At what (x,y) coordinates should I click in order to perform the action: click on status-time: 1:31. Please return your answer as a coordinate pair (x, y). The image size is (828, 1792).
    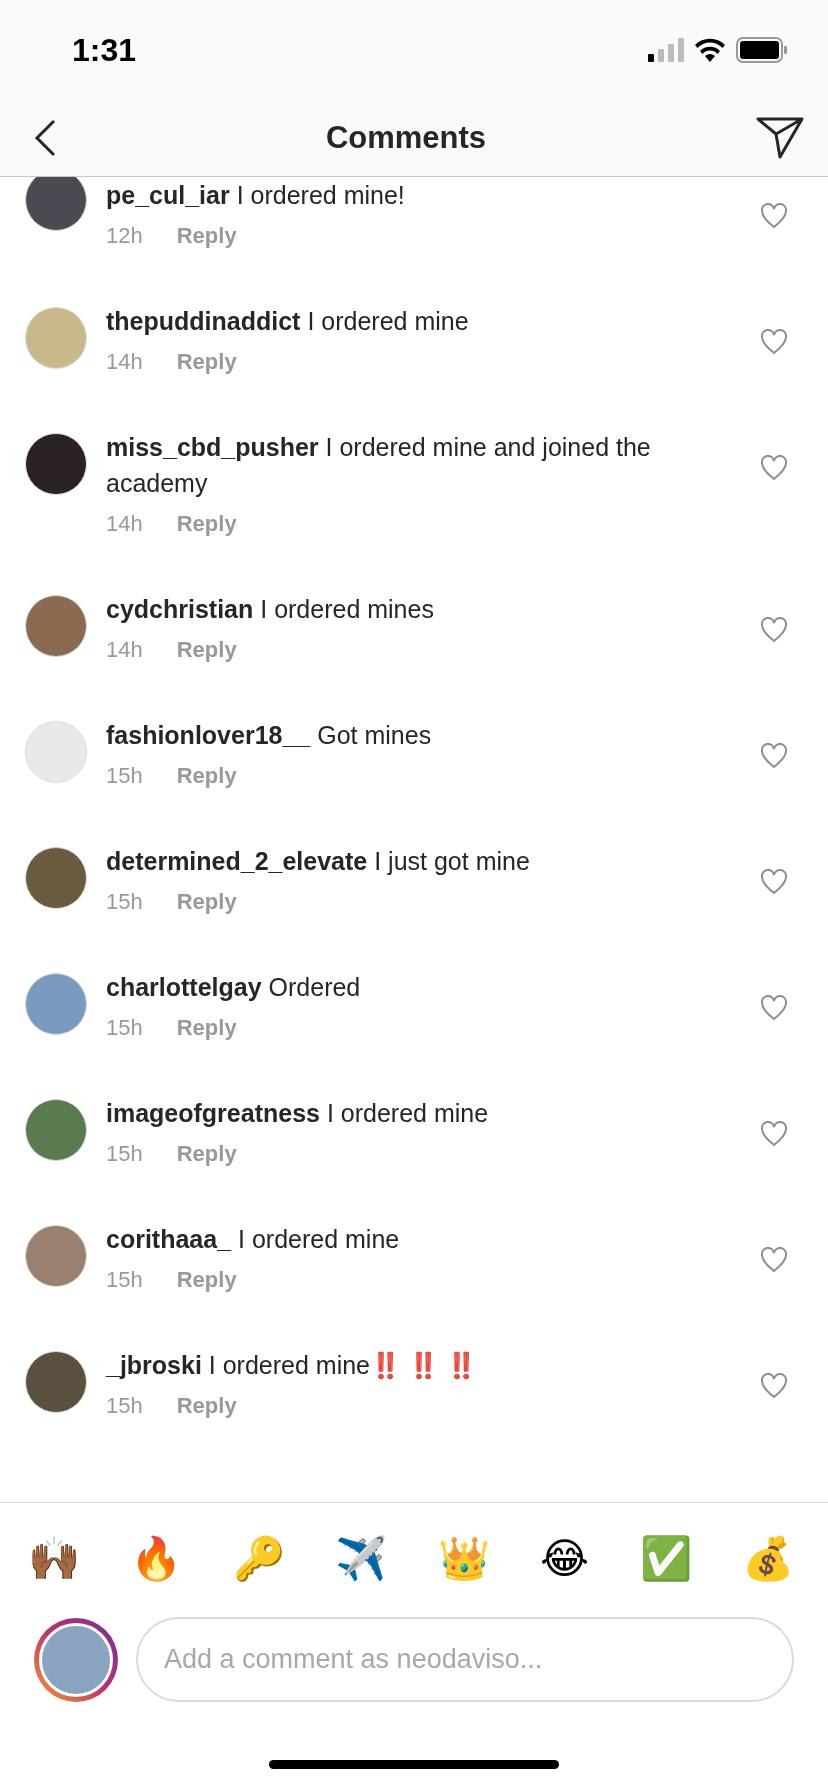
    Looking at the image, I should click on (104, 50).